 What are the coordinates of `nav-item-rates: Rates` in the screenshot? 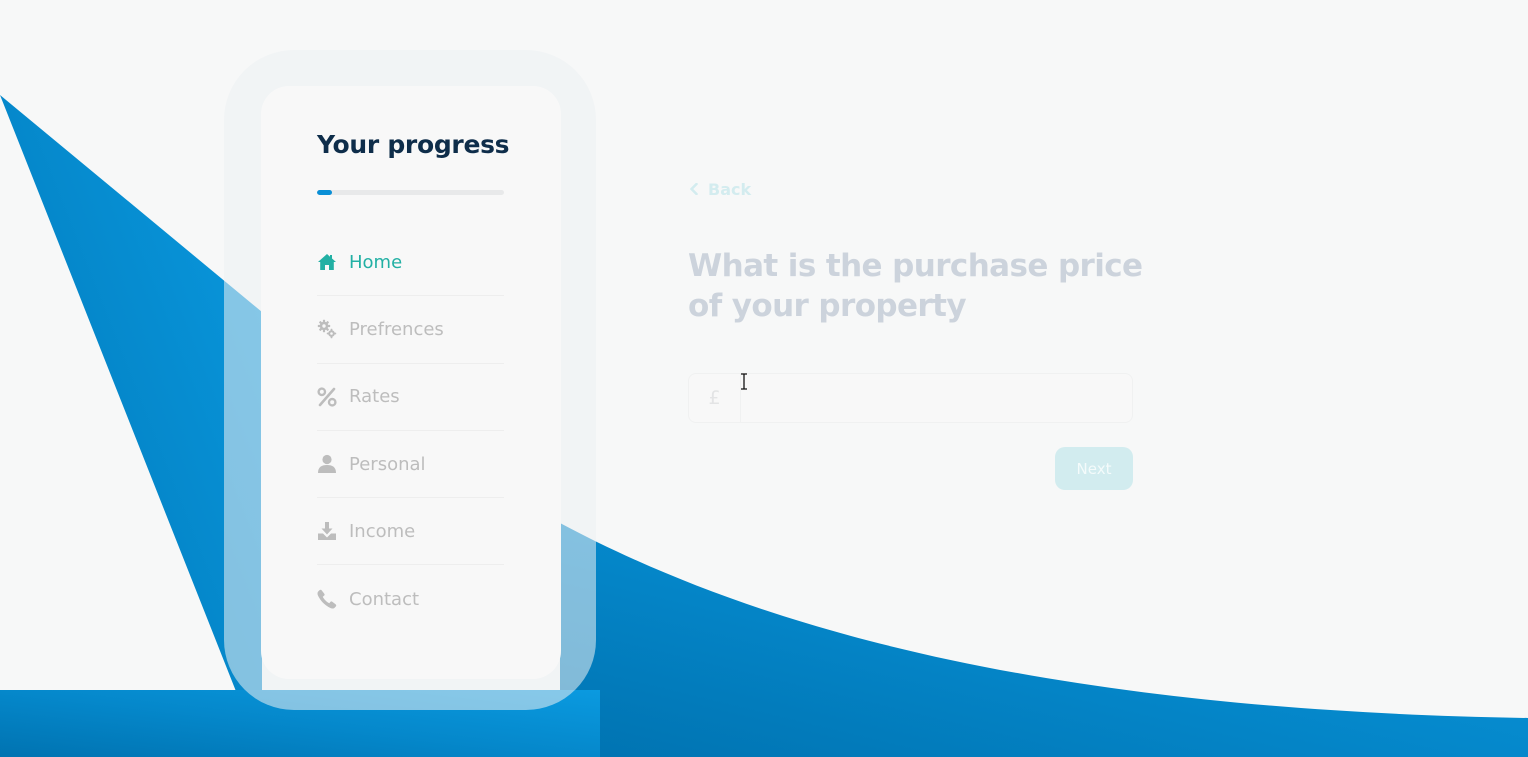 It's located at (410, 397).